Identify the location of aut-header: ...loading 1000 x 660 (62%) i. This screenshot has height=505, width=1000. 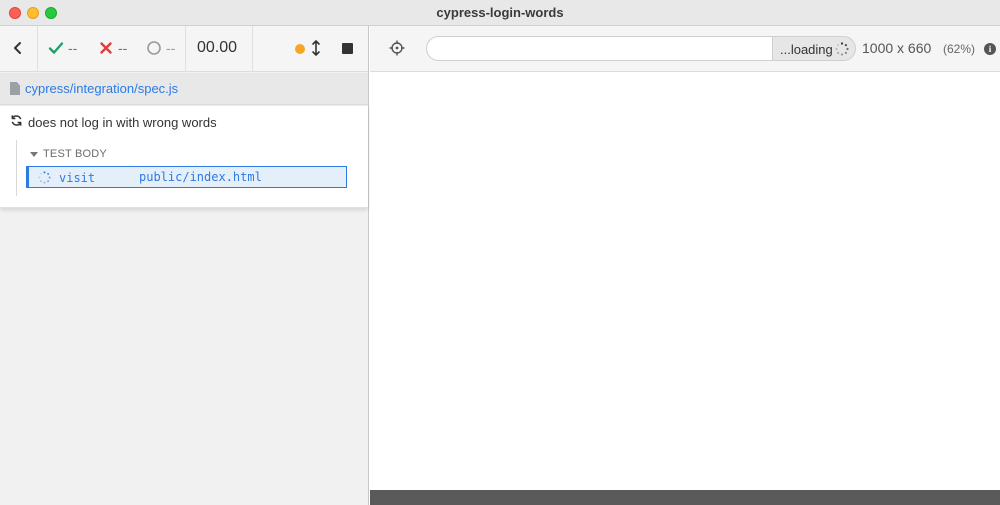
(685, 49).